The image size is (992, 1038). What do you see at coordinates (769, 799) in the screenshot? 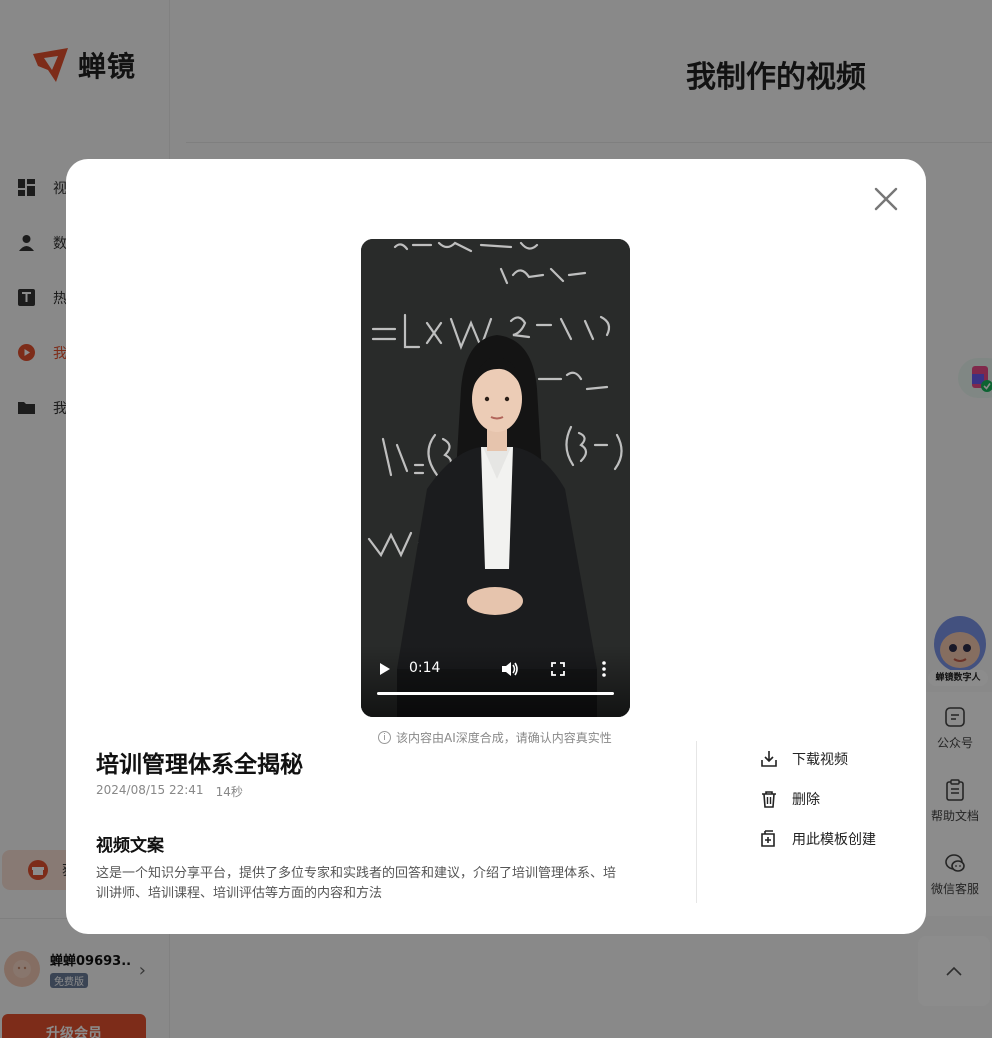
I see `trash-icon` at bounding box center [769, 799].